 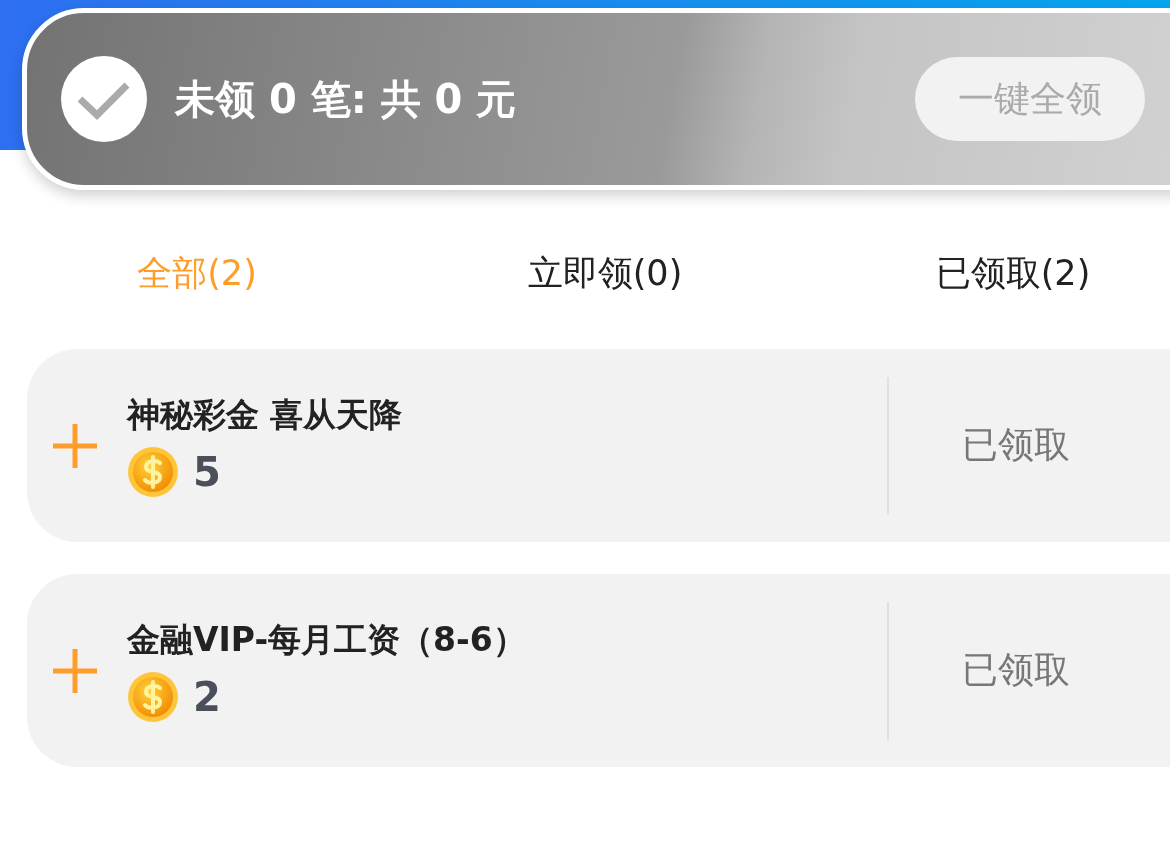 I want to click on summary-text: 未领 0 笔: 共 0 元, so click(x=346, y=99).